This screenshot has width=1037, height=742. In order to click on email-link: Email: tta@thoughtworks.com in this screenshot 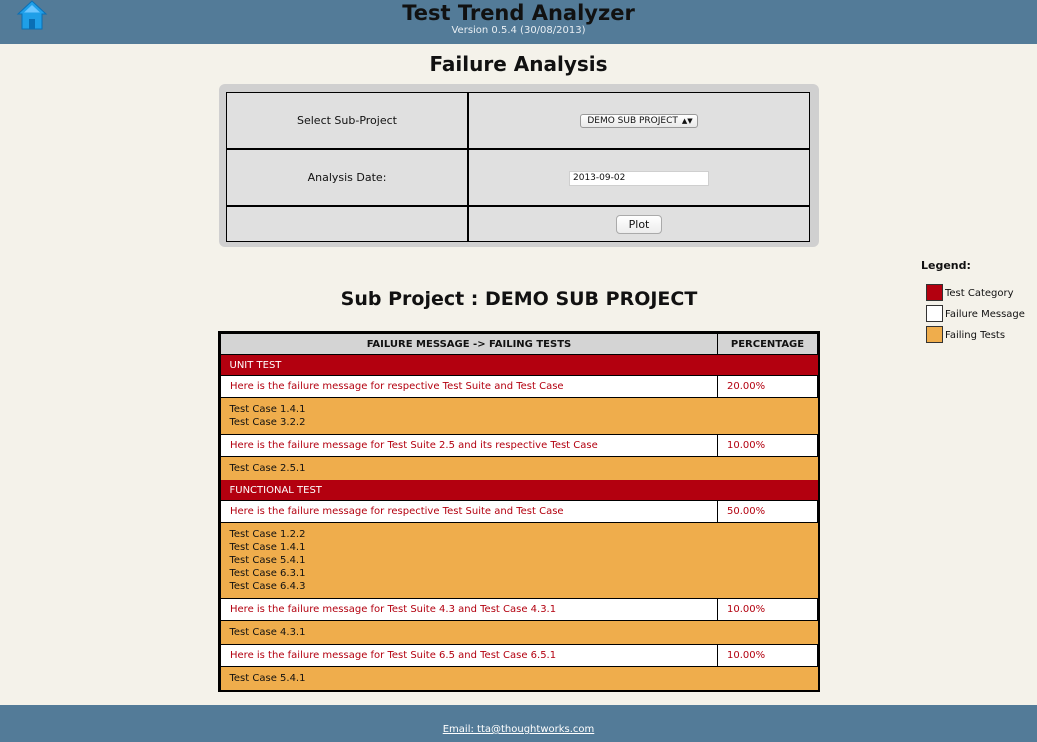, I will do `click(519, 729)`.